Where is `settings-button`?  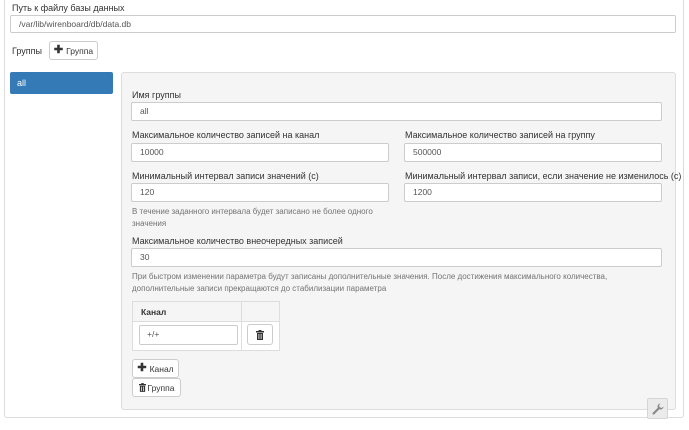 settings-button is located at coordinates (657, 408).